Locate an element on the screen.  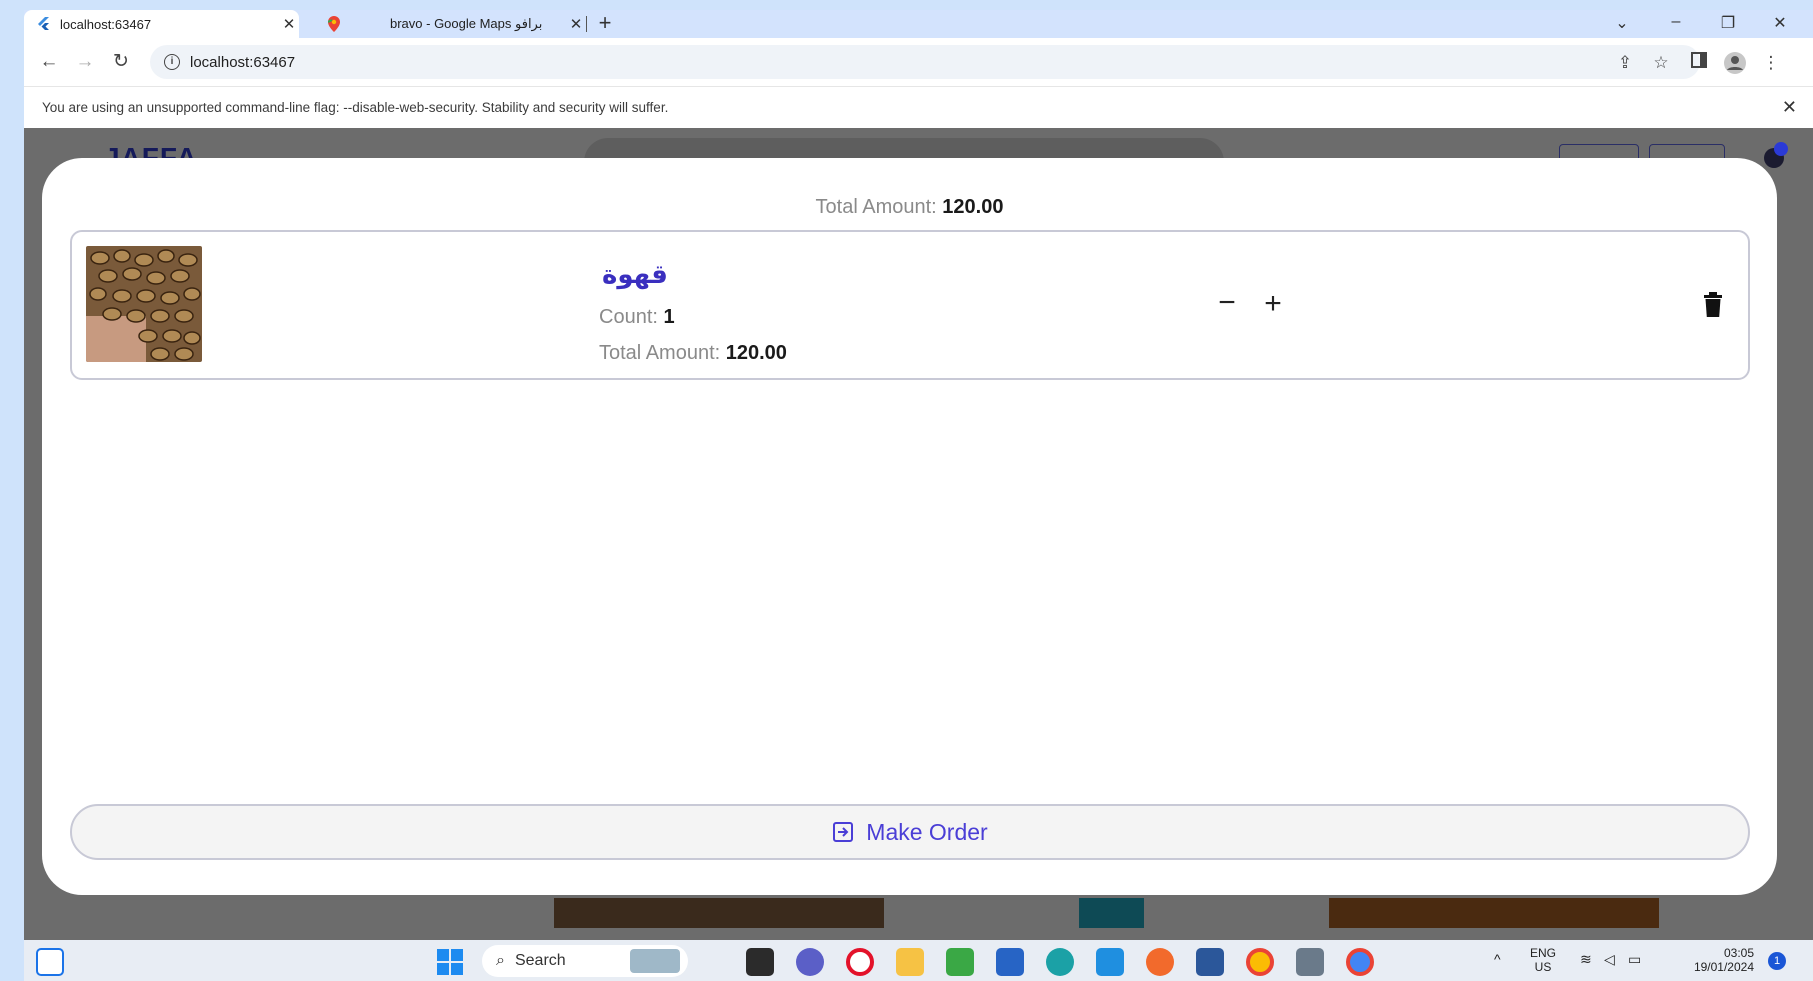
language-indicator: ENG US is located at coordinates (1543, 960).